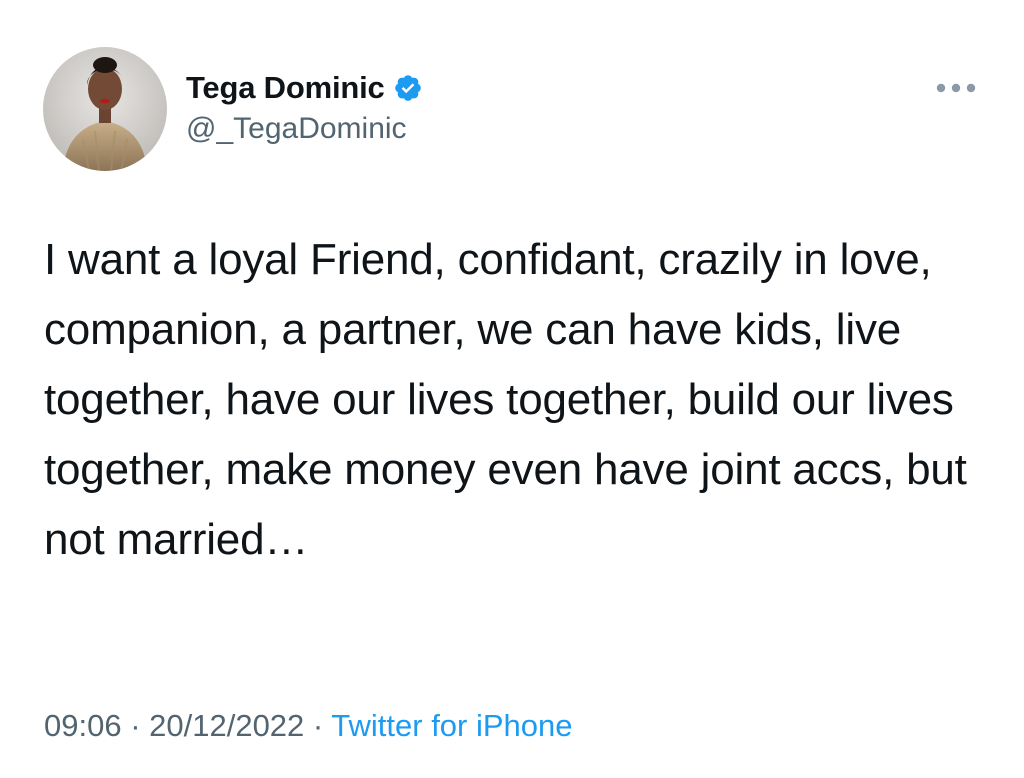  I want to click on display-name: Tega Dominic, so click(285, 88).